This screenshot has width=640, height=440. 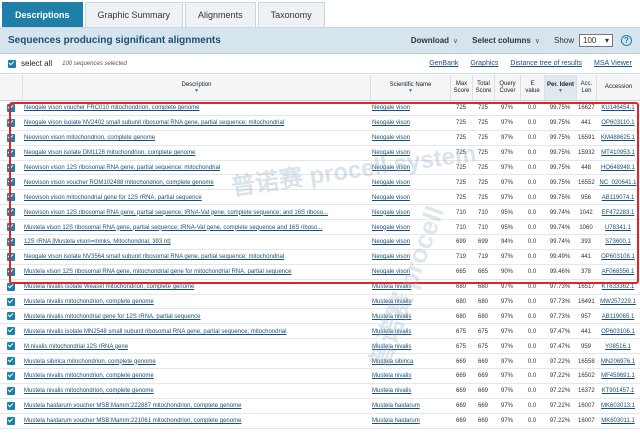 What do you see at coordinates (626, 40) in the screenshot?
I see `help-icon: ?` at bounding box center [626, 40].